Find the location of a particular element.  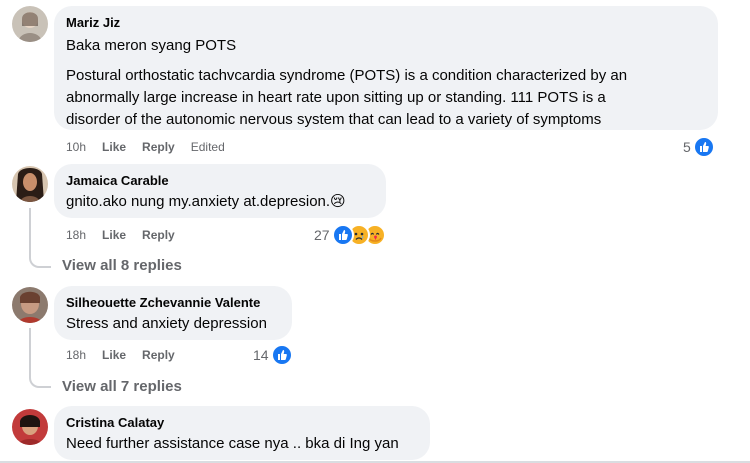

reactions: 27 is located at coordinates (350, 235).